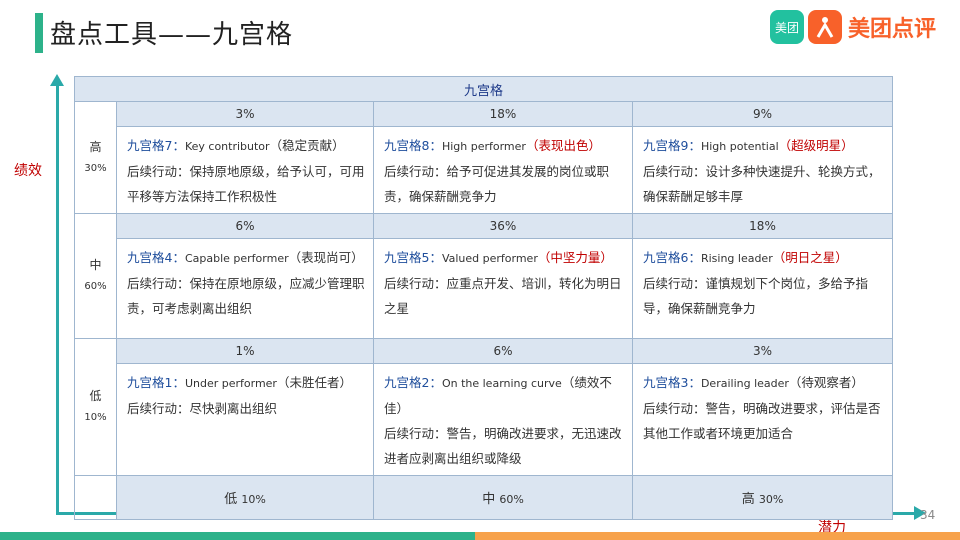  I want to click on cell-action: 后续行动：尽快剥离出组织, so click(202, 408).